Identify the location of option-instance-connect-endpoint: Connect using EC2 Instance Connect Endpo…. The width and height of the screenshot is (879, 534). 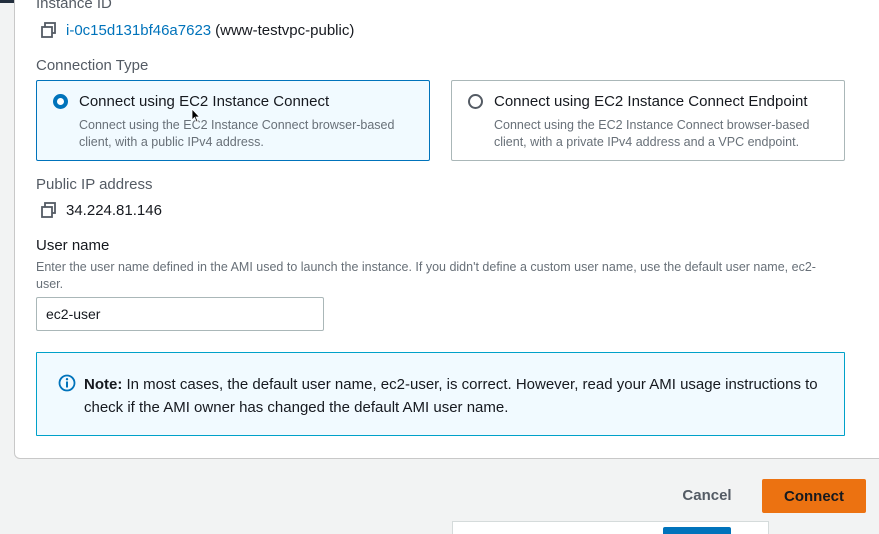
(648, 120).